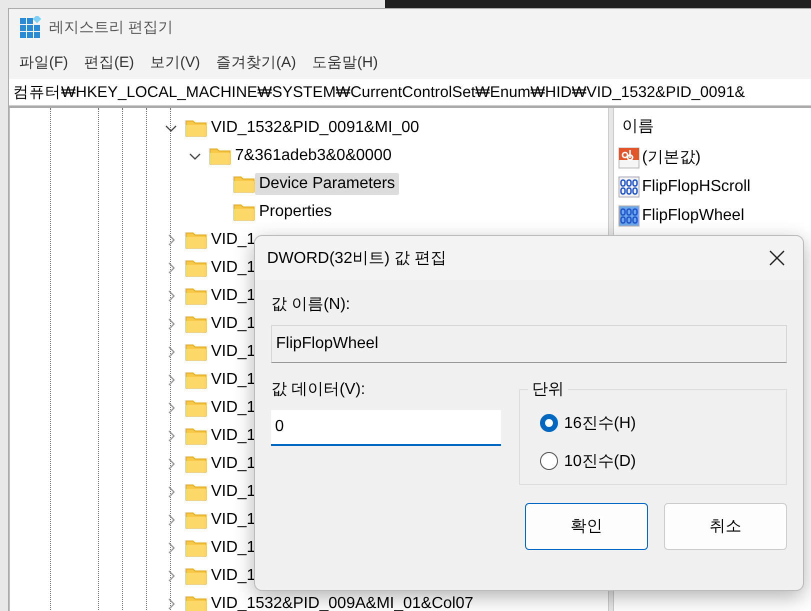 This screenshot has width=811, height=611. I want to click on address-bar: 컴퓨터₩HKEY_LOCAL_MACHINE₩SYSTEM₩CurrentControlSet₩Enum₩HID₩VID_1532&PID_0091&, so click(410, 92).